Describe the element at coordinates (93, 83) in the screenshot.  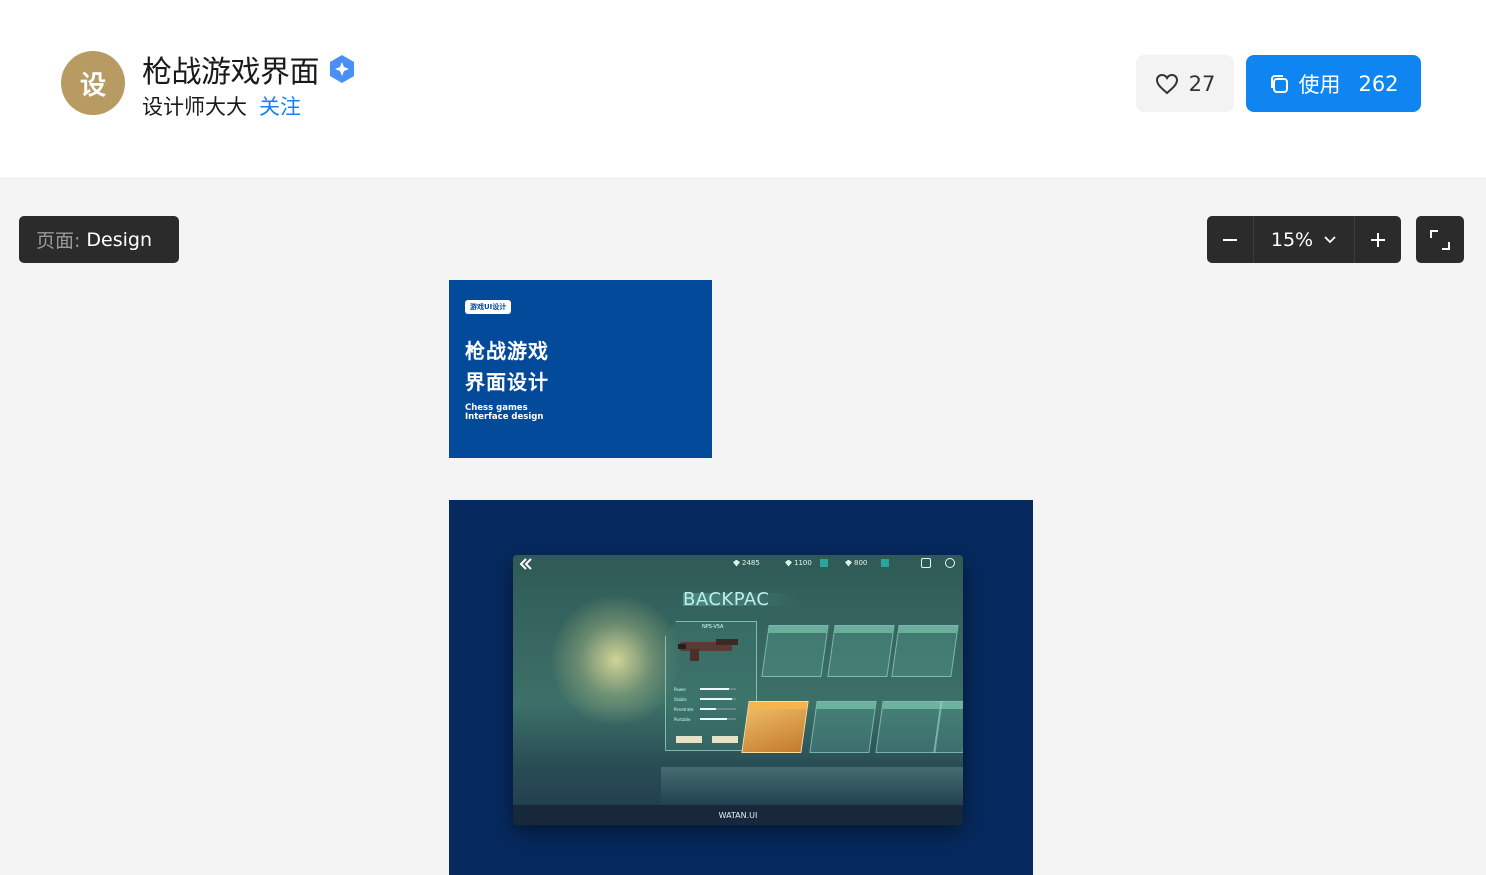
I see `avatar: 设` at that location.